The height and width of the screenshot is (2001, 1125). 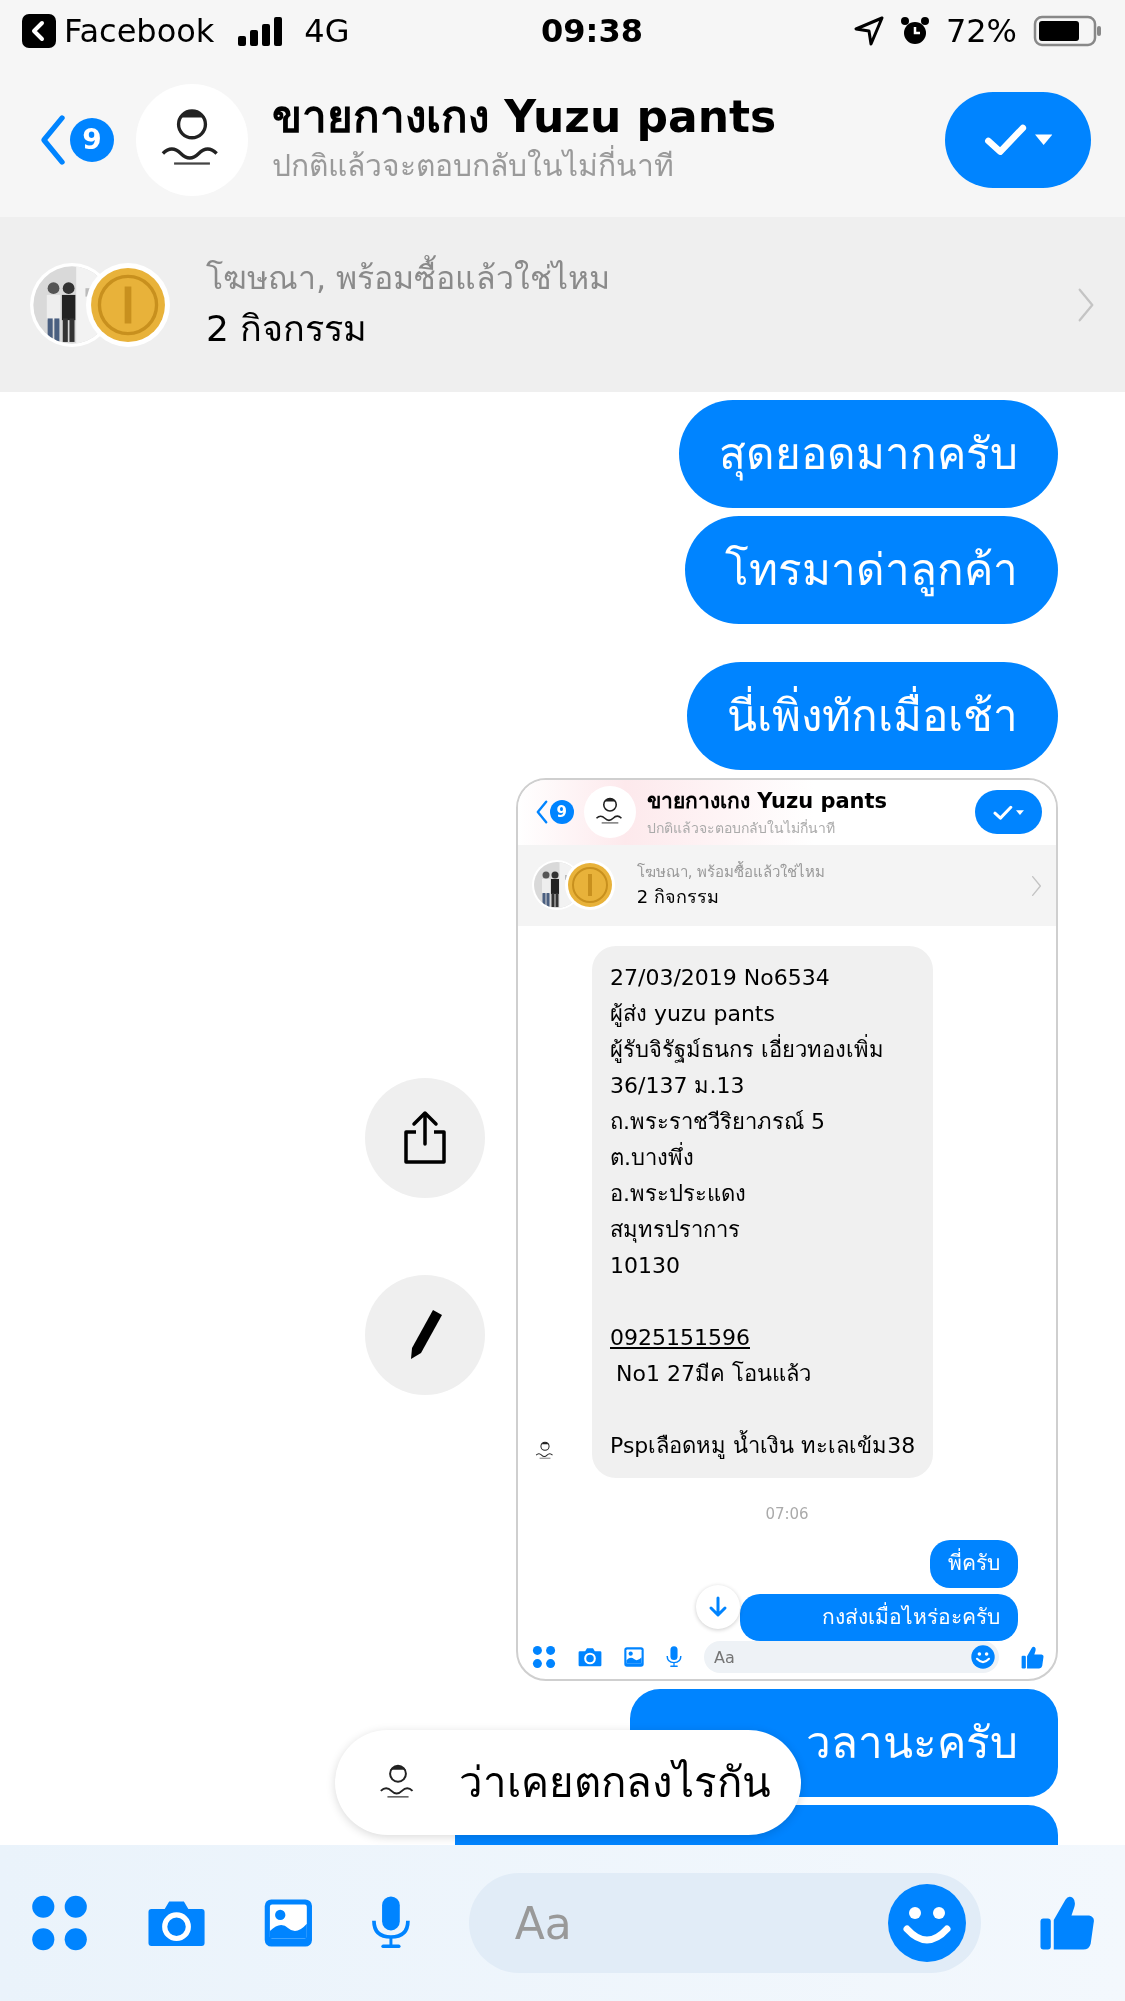 What do you see at coordinates (678, 1194) in the screenshot?
I see `message-line: อ.พระประแดง` at bounding box center [678, 1194].